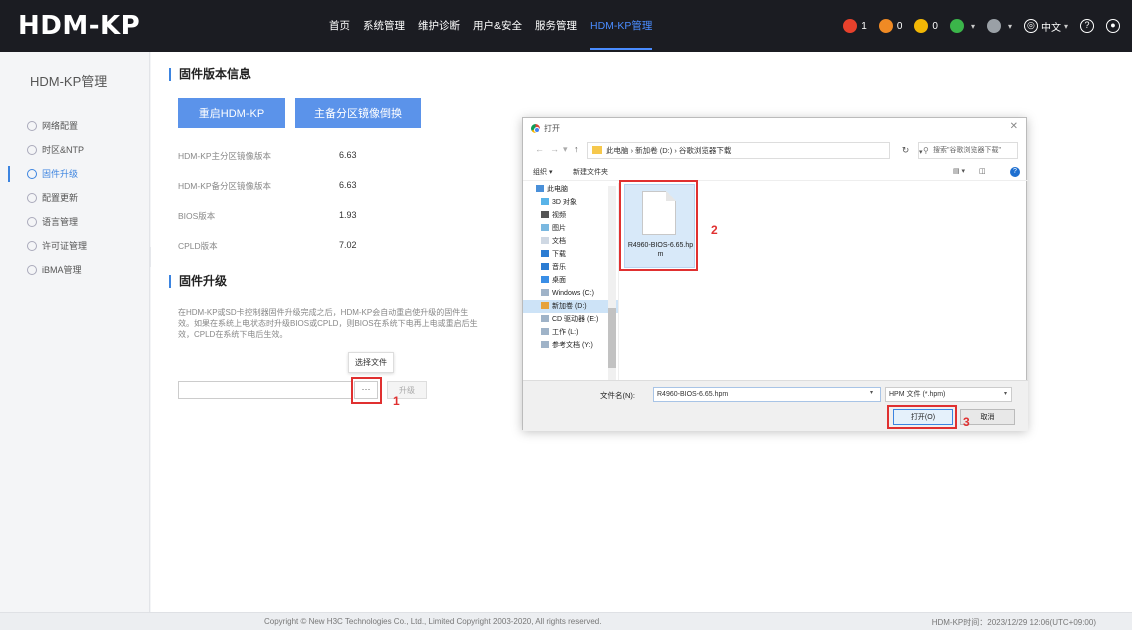 This screenshot has height=630, width=1132. Describe the element at coordinates (570, 254) in the screenshot. I see `tree-item-downloads: 下载` at that location.